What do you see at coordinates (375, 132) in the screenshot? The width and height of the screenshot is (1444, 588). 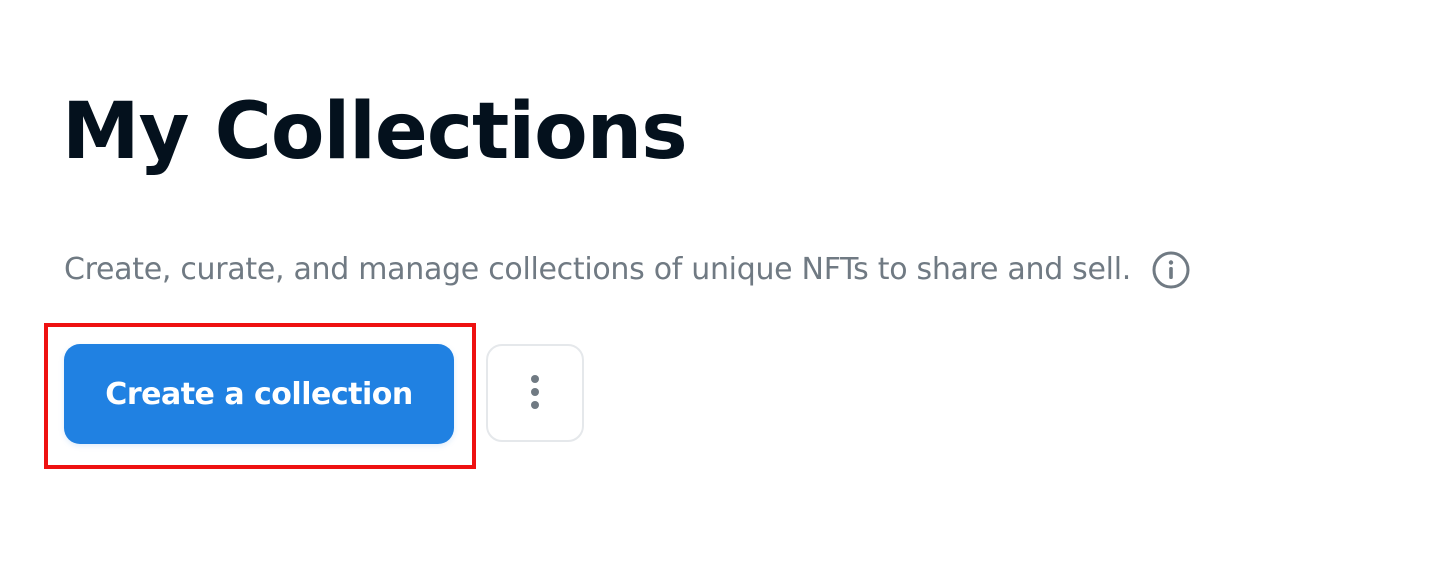 I see `page-title: My Collections` at bounding box center [375, 132].